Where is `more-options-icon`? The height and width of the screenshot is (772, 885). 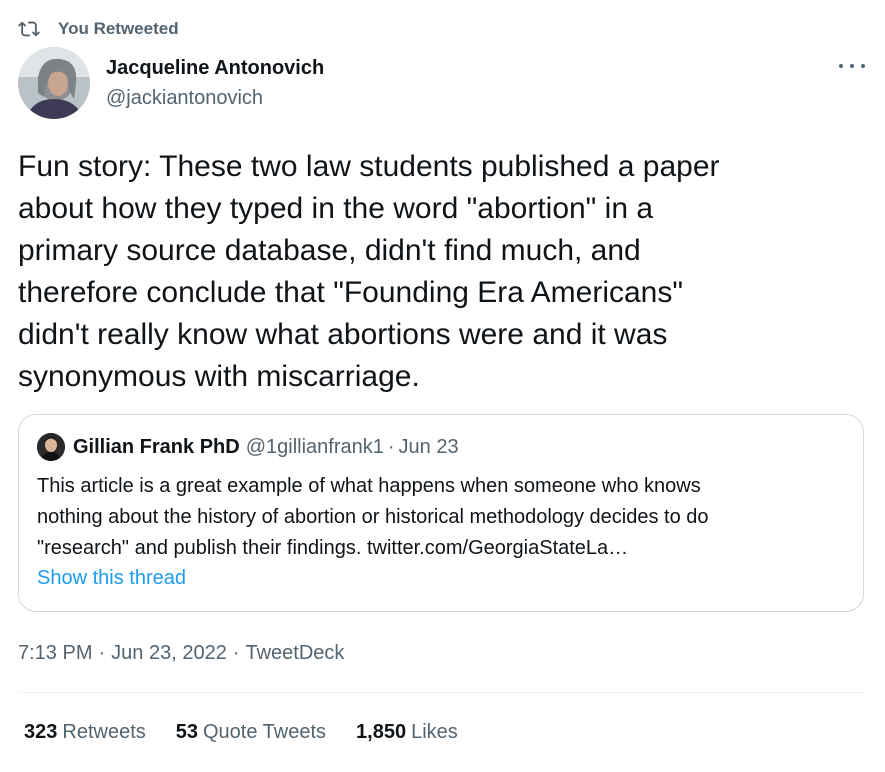 more-options-icon is located at coordinates (852, 66).